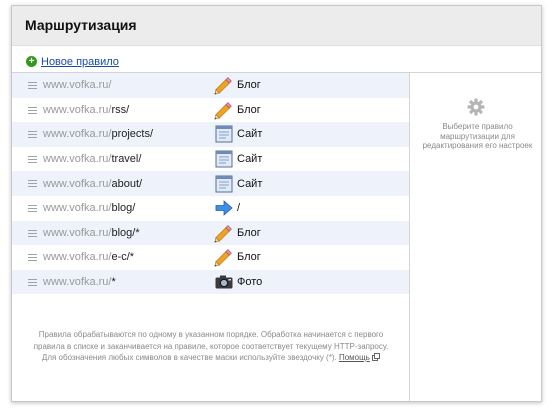 This screenshot has width=553, height=413. I want to click on rule-target: Фото, so click(238, 282).